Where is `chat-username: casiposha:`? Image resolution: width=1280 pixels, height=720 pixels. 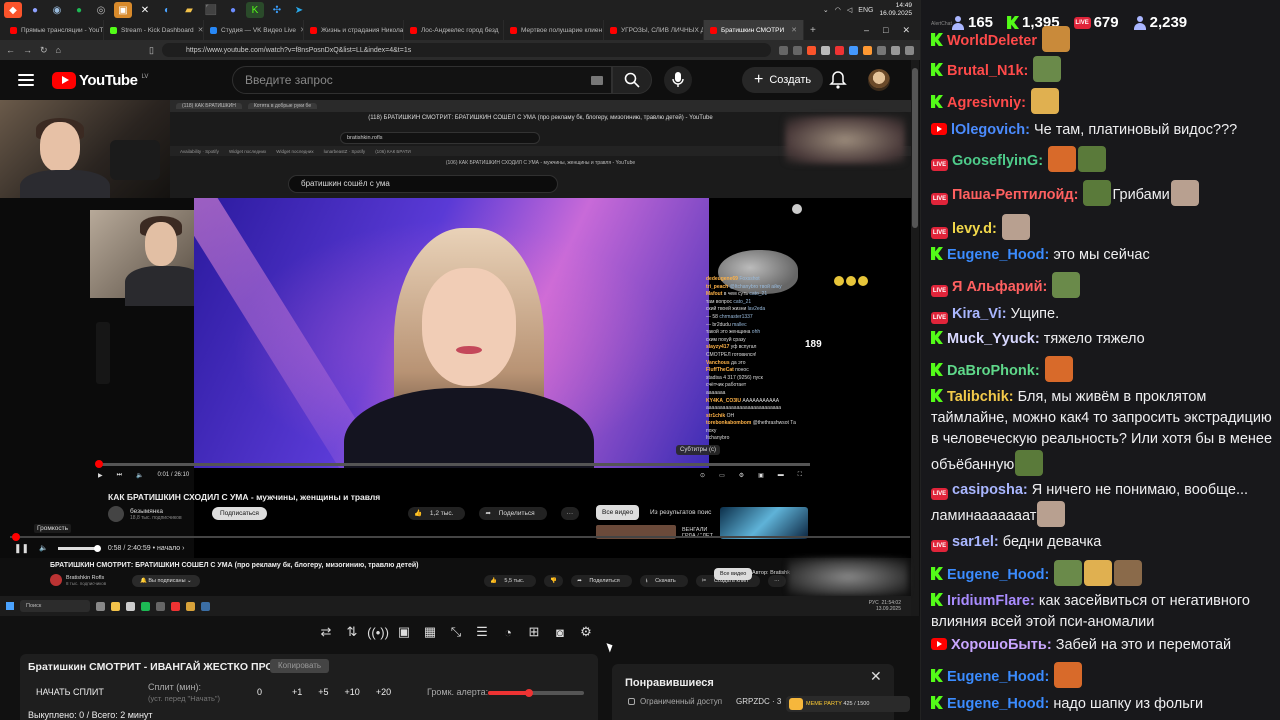
chat-username: casiposha: is located at coordinates (990, 490).